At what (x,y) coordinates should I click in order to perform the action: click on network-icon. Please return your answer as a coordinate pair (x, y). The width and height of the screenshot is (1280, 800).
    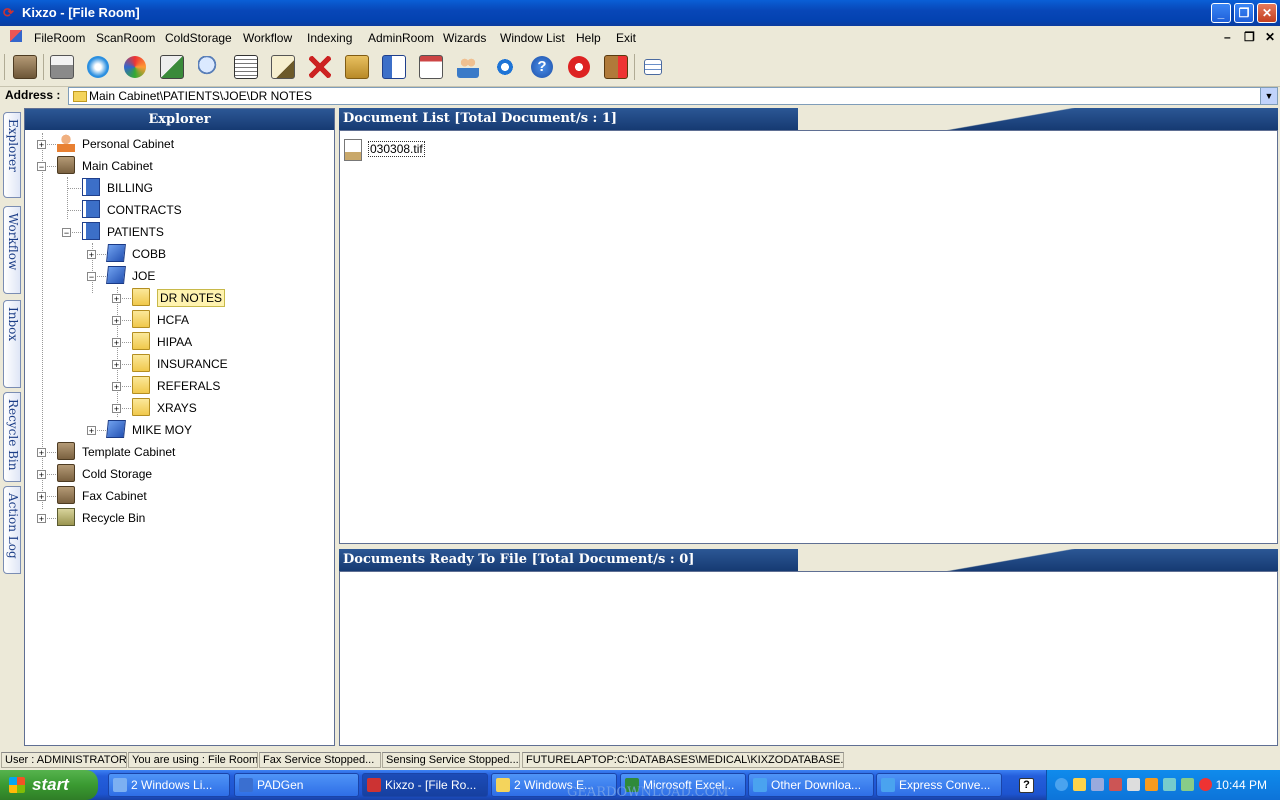
    Looking at the image, I should click on (1097, 784).